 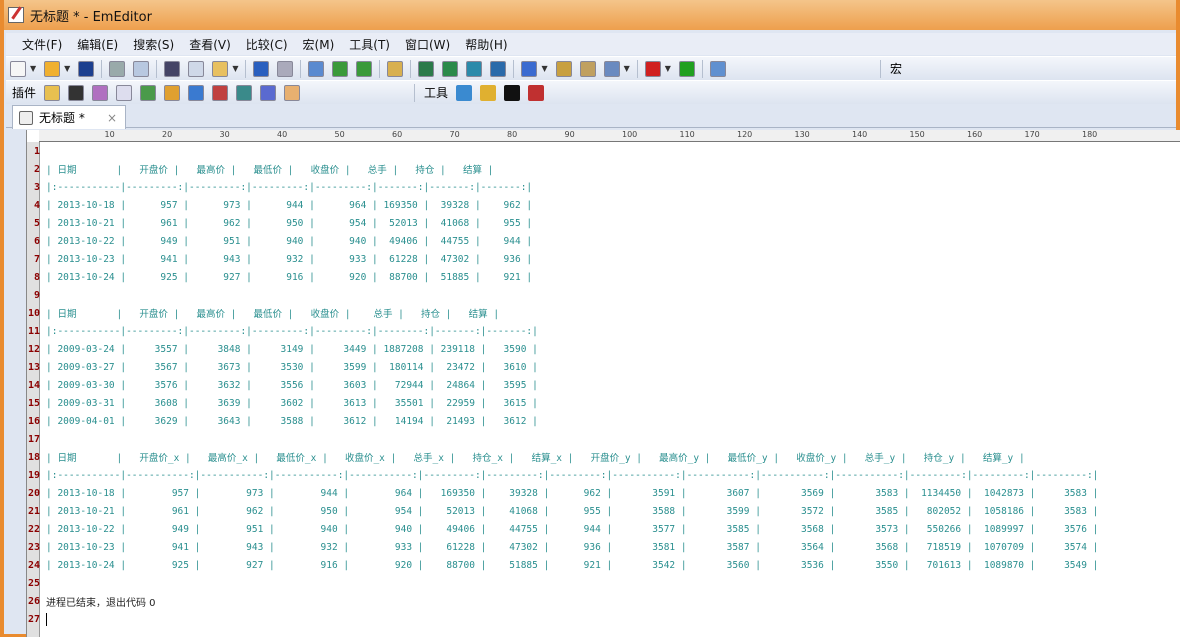 I want to click on text-line: 27, so click(x=603, y=619).